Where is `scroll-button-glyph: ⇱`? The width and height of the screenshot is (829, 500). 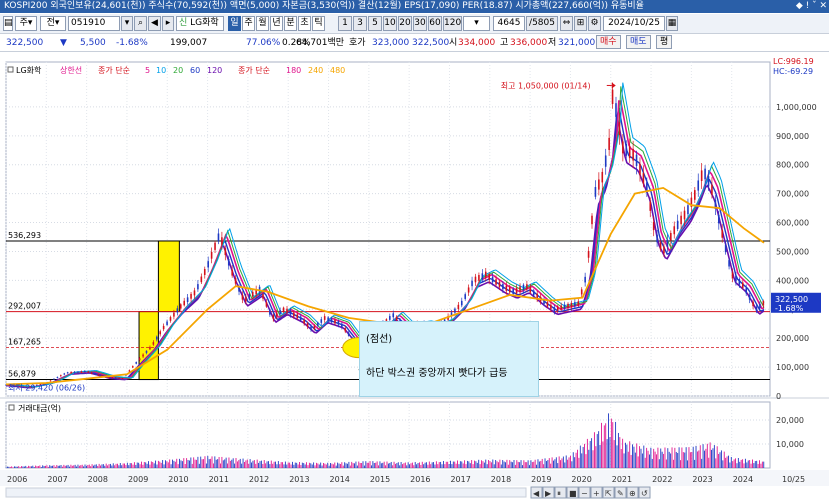
scroll-button-glyph: ⇱ is located at coordinates (608, 493).